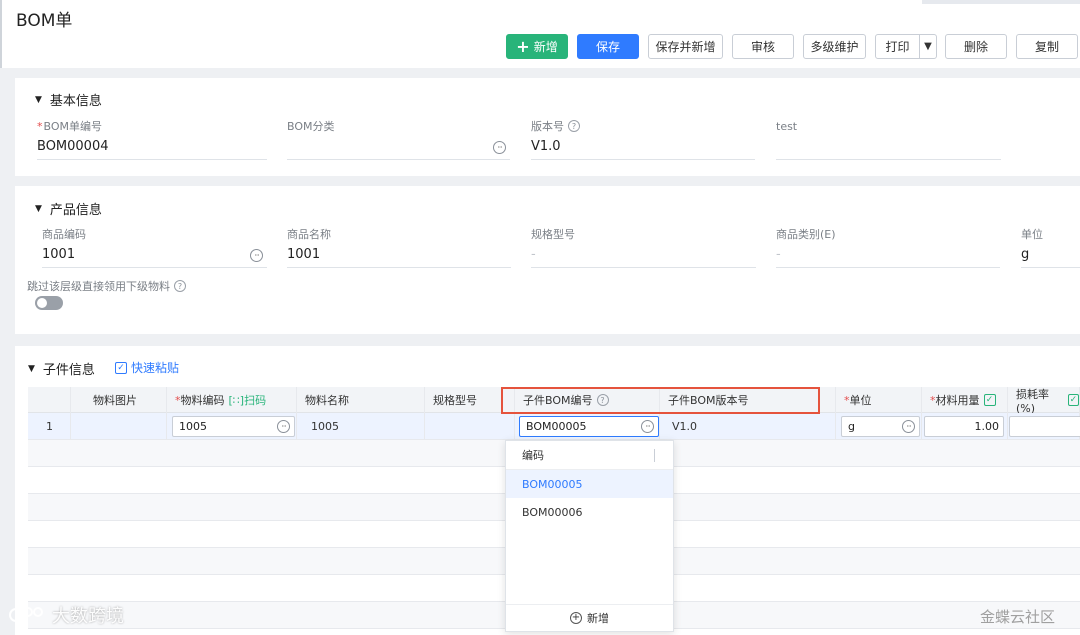 This screenshot has height=635, width=1080. What do you see at coordinates (470, 426) in the screenshot?
I see `row-spec` at bounding box center [470, 426].